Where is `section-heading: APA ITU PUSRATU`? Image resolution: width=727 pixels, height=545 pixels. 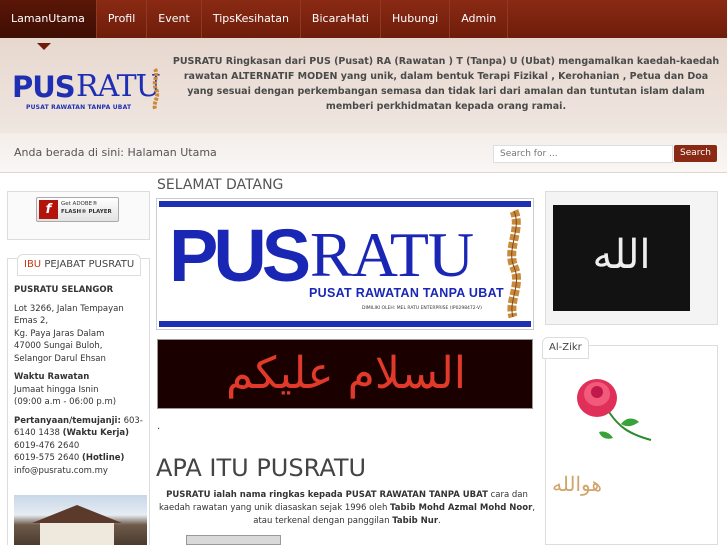 section-heading: APA ITU PUSRATU is located at coordinates (261, 468).